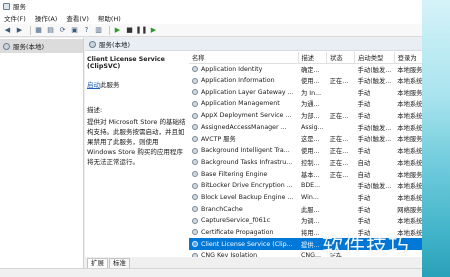  Describe the element at coordinates (238, 81) in the screenshot. I see `service-name-cell: Application Information` at that location.